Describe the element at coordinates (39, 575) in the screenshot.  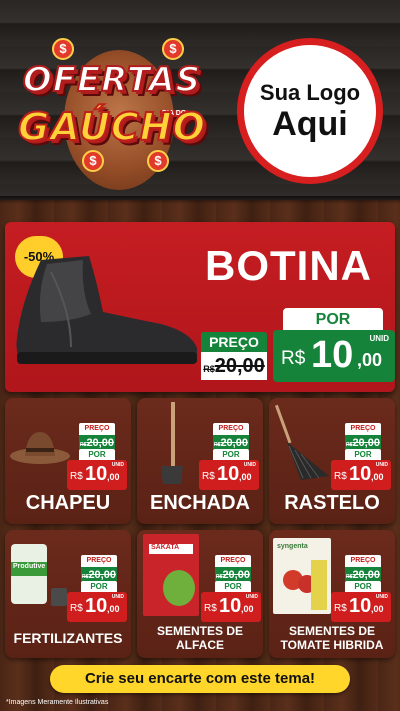
I see `fertilizer-bag-icon` at that location.